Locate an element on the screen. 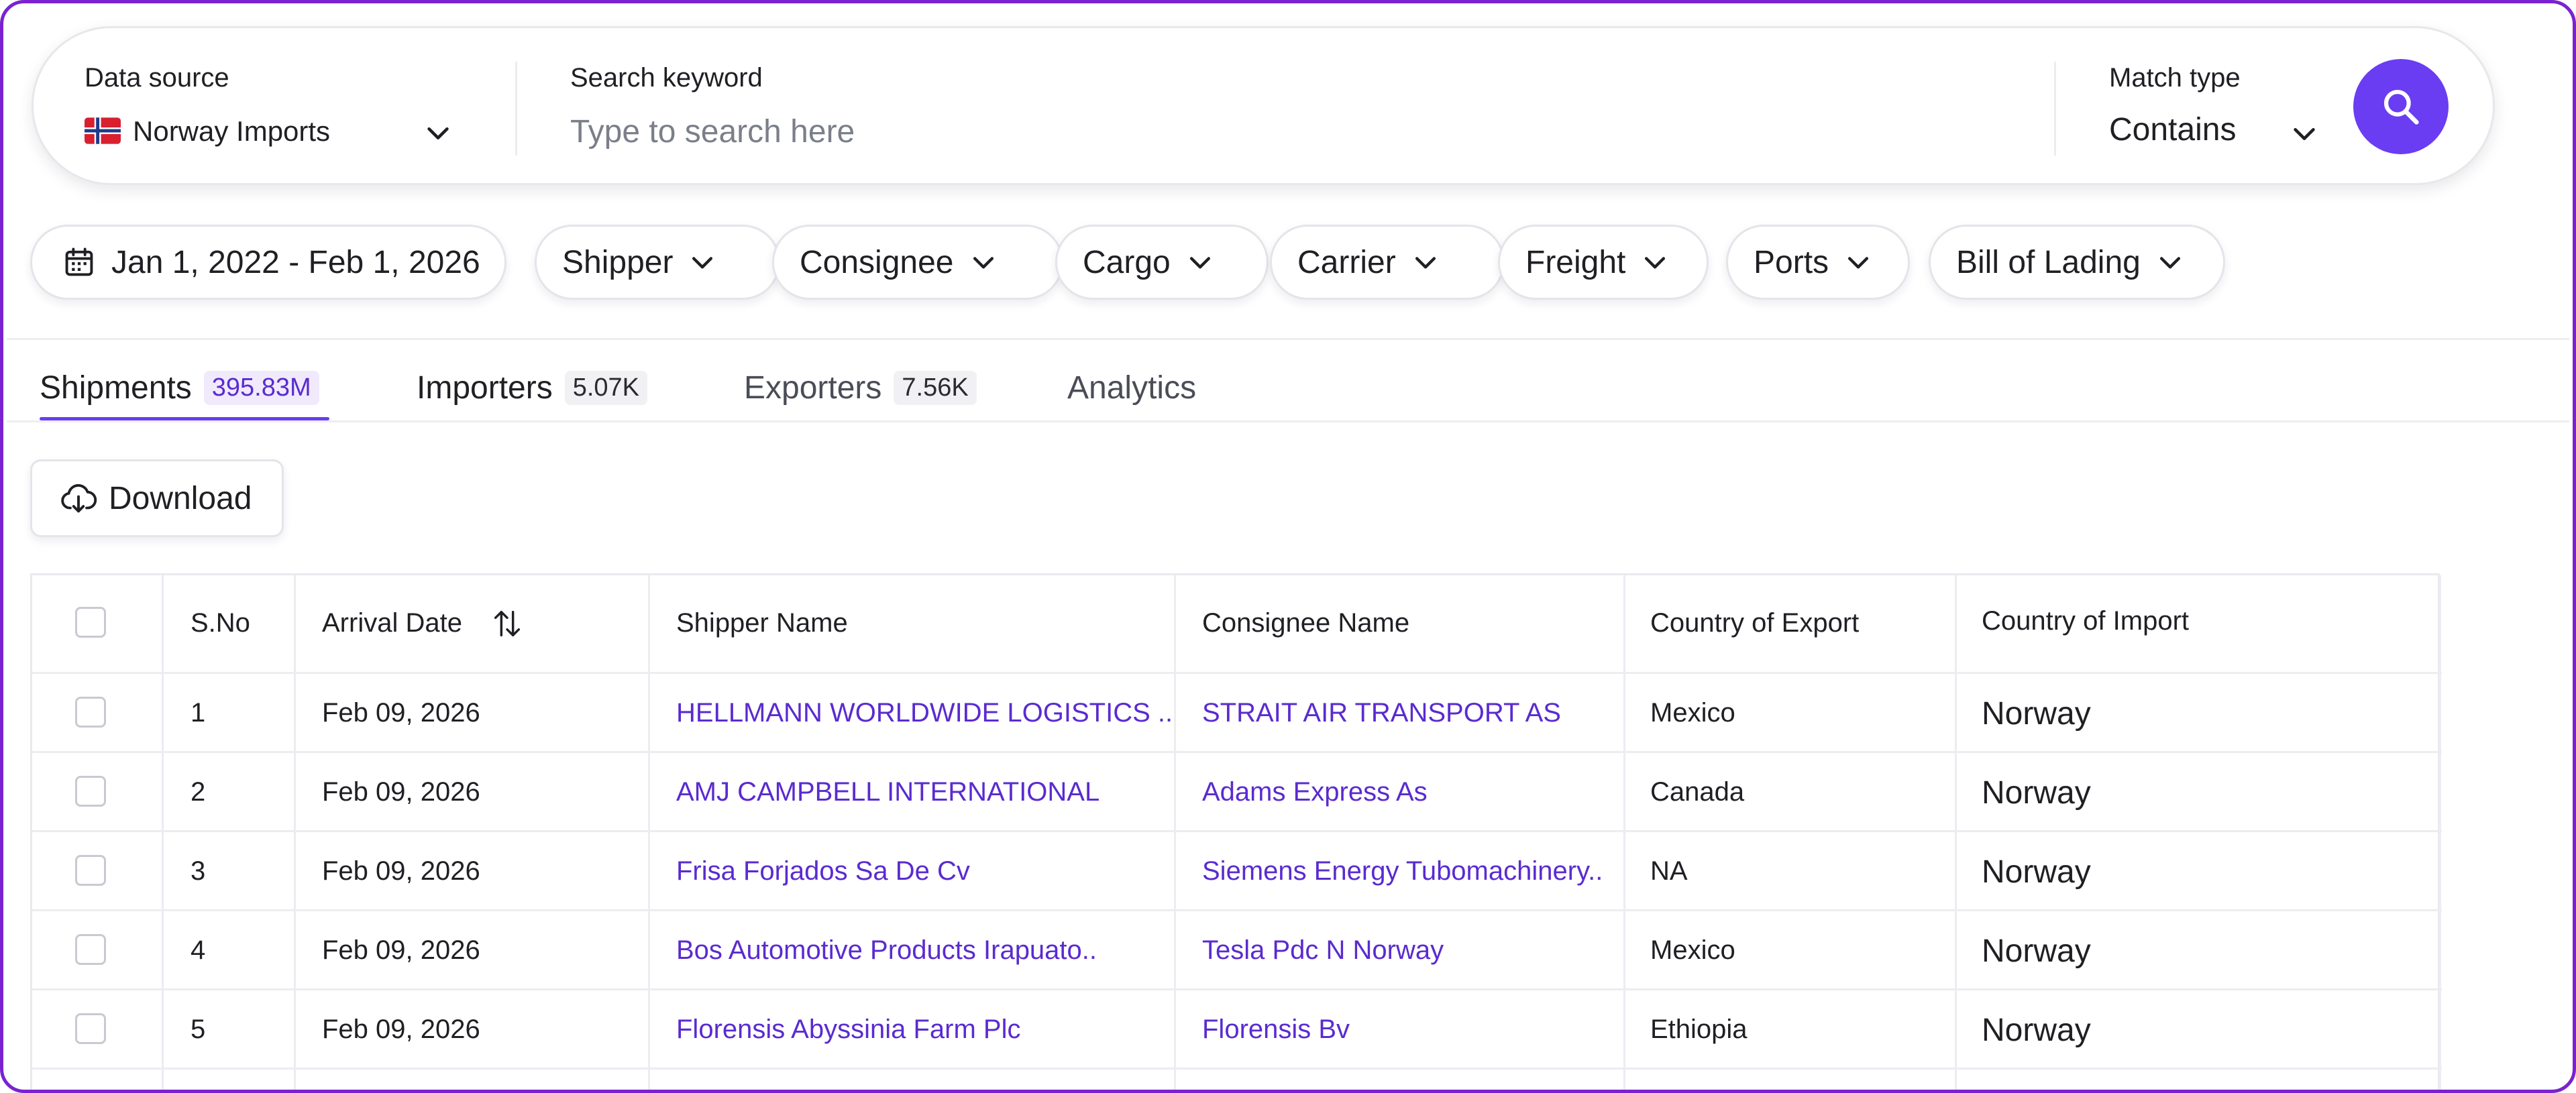  filter-cargo: Cargo is located at coordinates (1162, 262).